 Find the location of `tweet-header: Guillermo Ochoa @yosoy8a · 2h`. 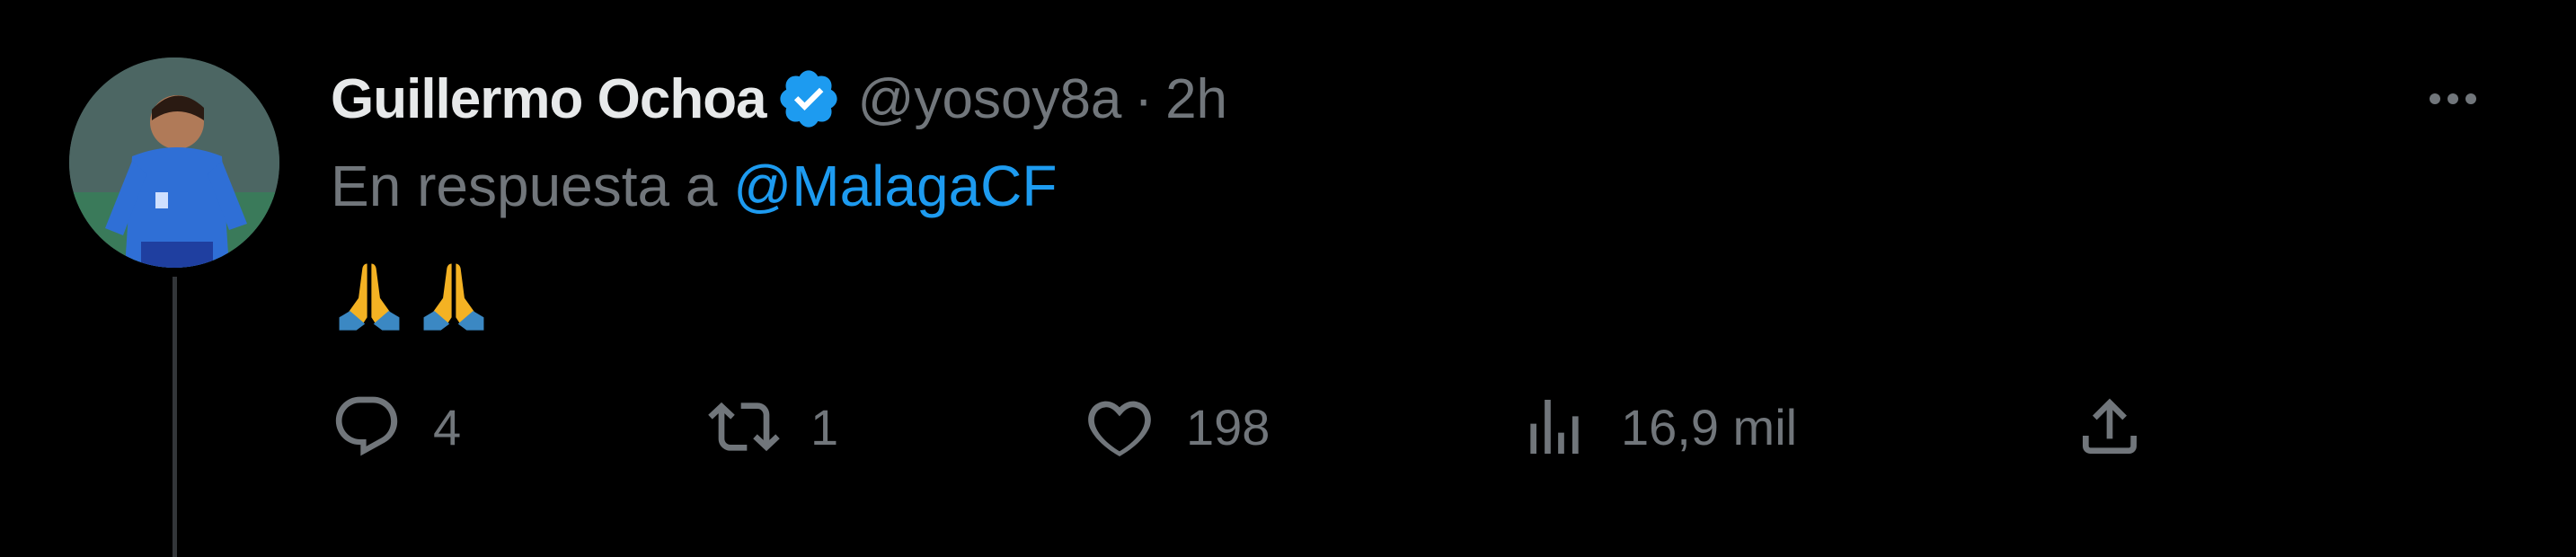

tweet-header: Guillermo Ochoa @yosoy8a · 2h is located at coordinates (779, 99).